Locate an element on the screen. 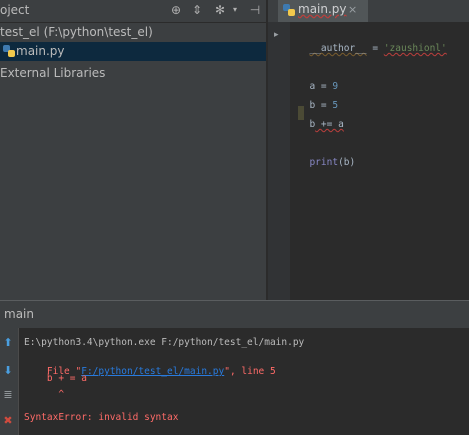 Image resolution: width=469 pixels, height=435 pixels. run-panel-header: main is located at coordinates (234, 314).